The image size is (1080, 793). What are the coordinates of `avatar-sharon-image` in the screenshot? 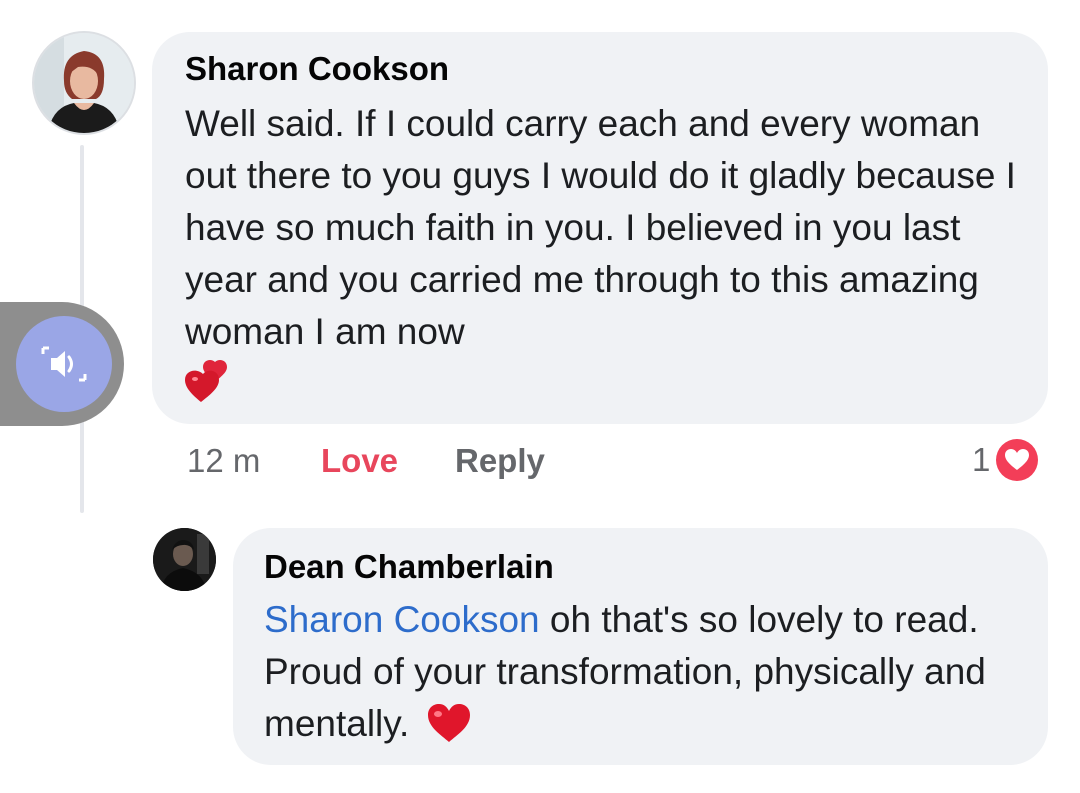 It's located at (84, 83).